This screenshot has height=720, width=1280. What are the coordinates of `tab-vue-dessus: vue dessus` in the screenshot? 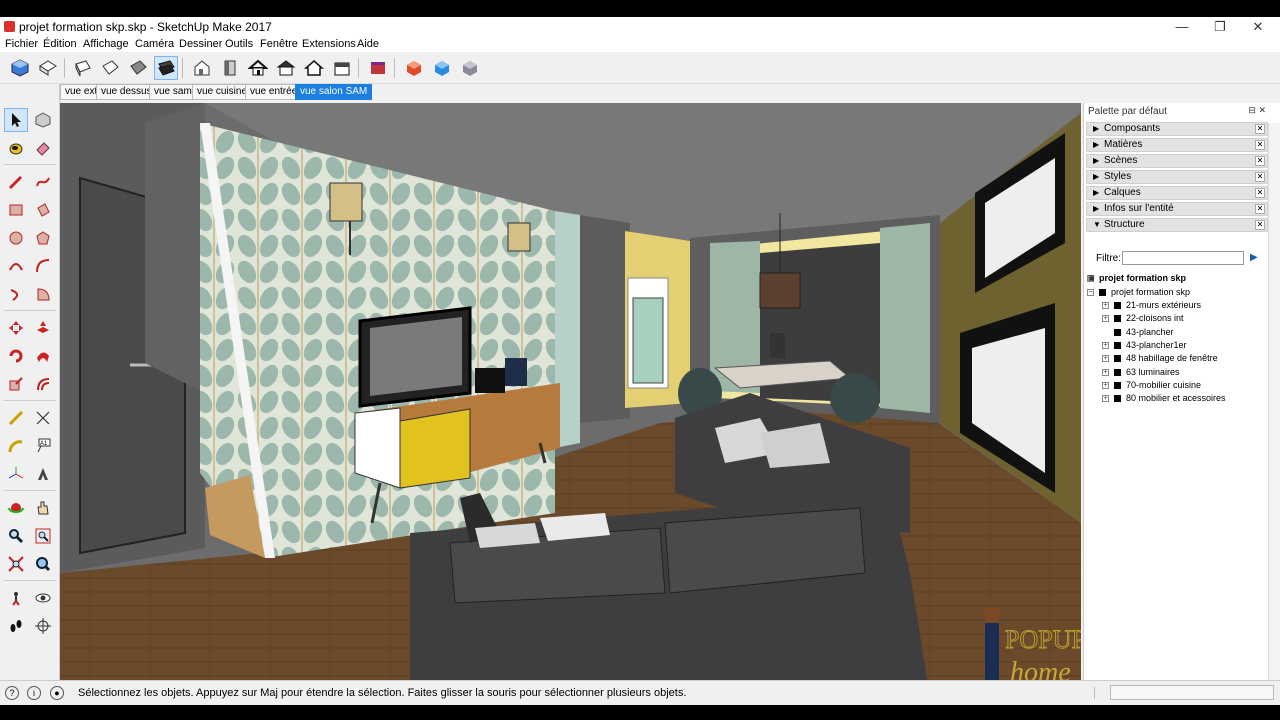 It's located at (126, 92).